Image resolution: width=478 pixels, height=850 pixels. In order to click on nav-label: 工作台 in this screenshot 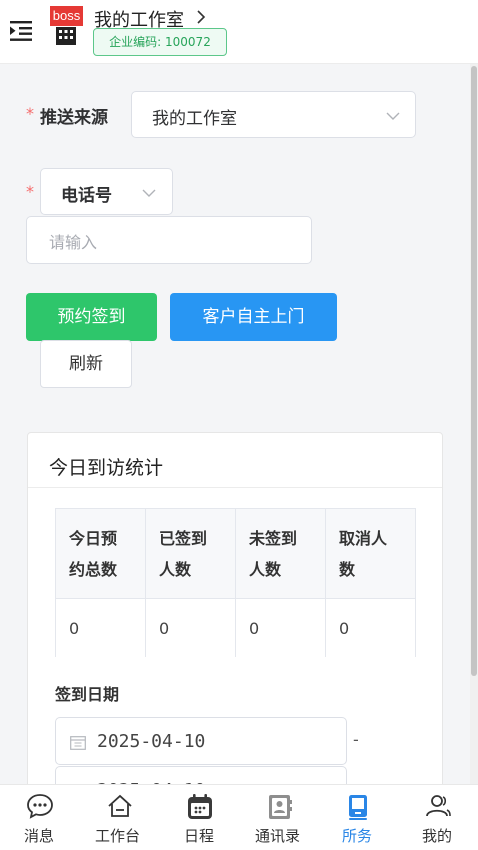, I will do `click(118, 836)`.